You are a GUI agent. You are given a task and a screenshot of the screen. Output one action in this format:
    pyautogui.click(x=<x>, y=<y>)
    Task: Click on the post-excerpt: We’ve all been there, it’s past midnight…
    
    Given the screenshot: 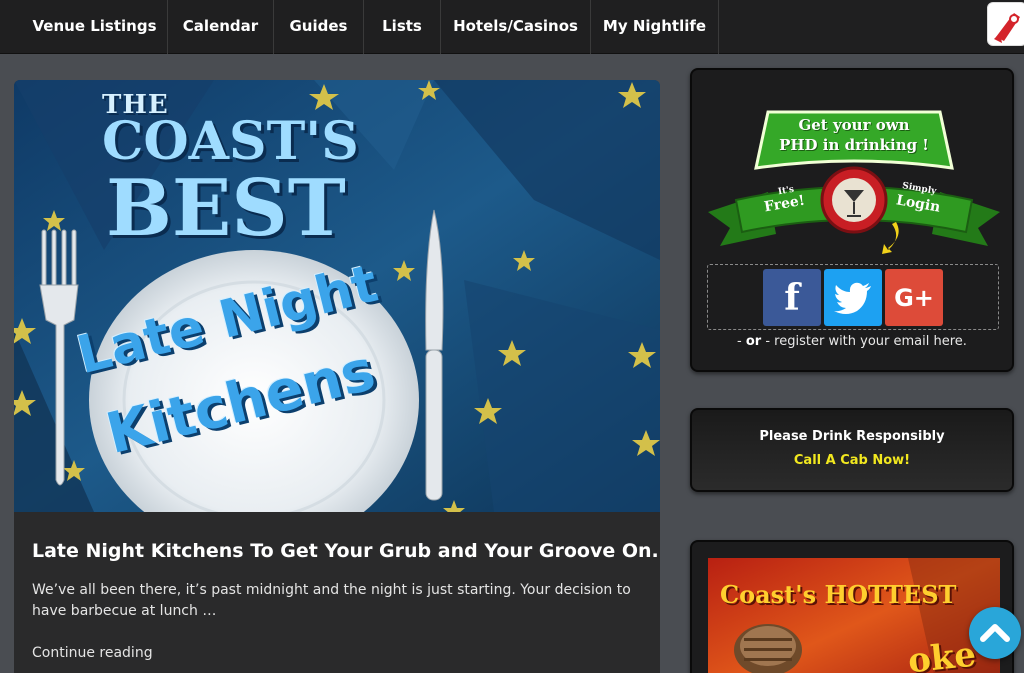 What is the action you would take?
    pyautogui.click(x=331, y=600)
    